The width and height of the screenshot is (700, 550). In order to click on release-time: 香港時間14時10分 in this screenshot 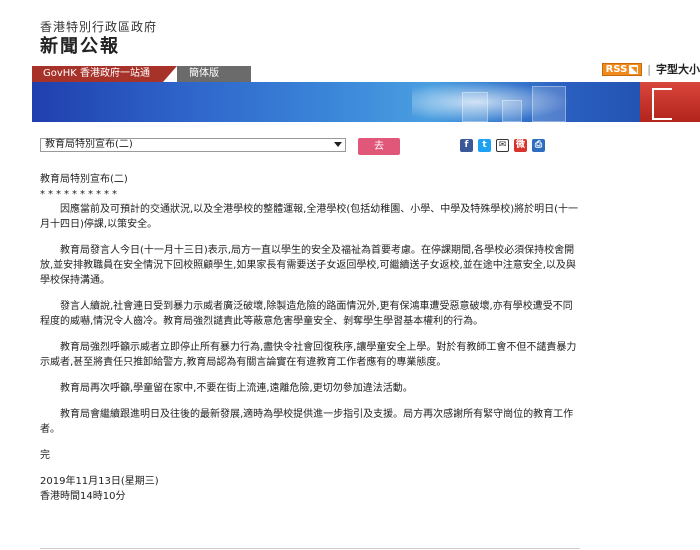, I will do `click(83, 496)`.